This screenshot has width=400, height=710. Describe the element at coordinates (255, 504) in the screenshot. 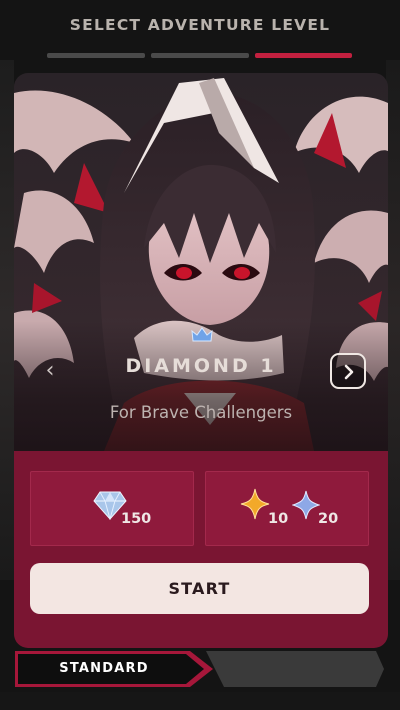

I see `gold-star-icon` at that location.